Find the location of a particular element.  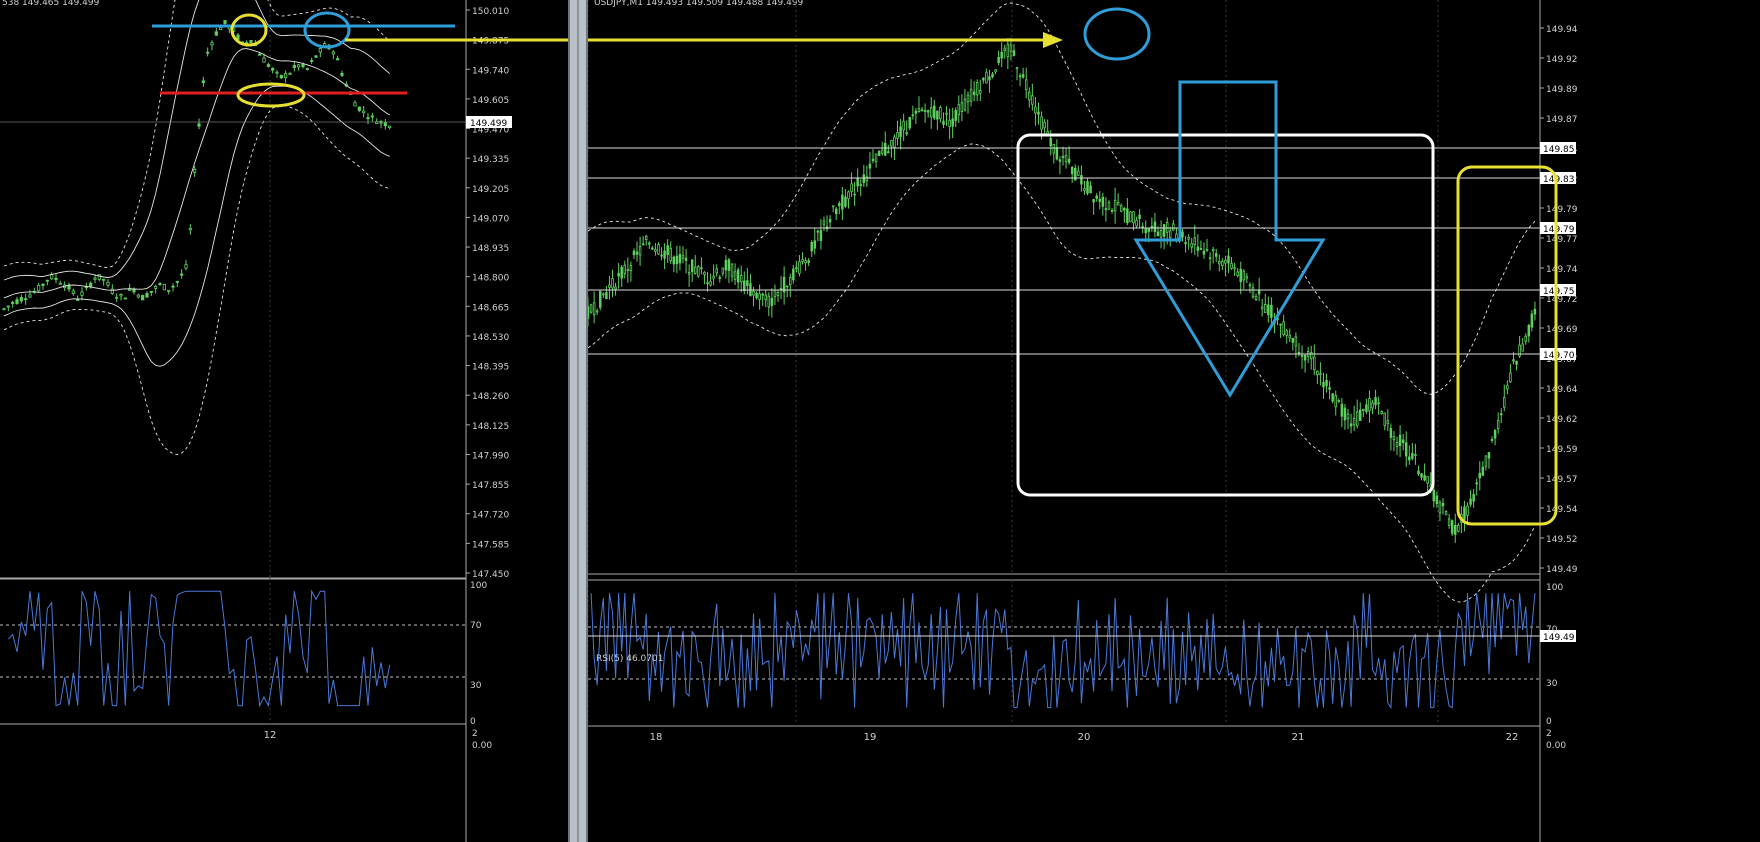

right-yellow-box-annotation is located at coordinates (1507, 345).